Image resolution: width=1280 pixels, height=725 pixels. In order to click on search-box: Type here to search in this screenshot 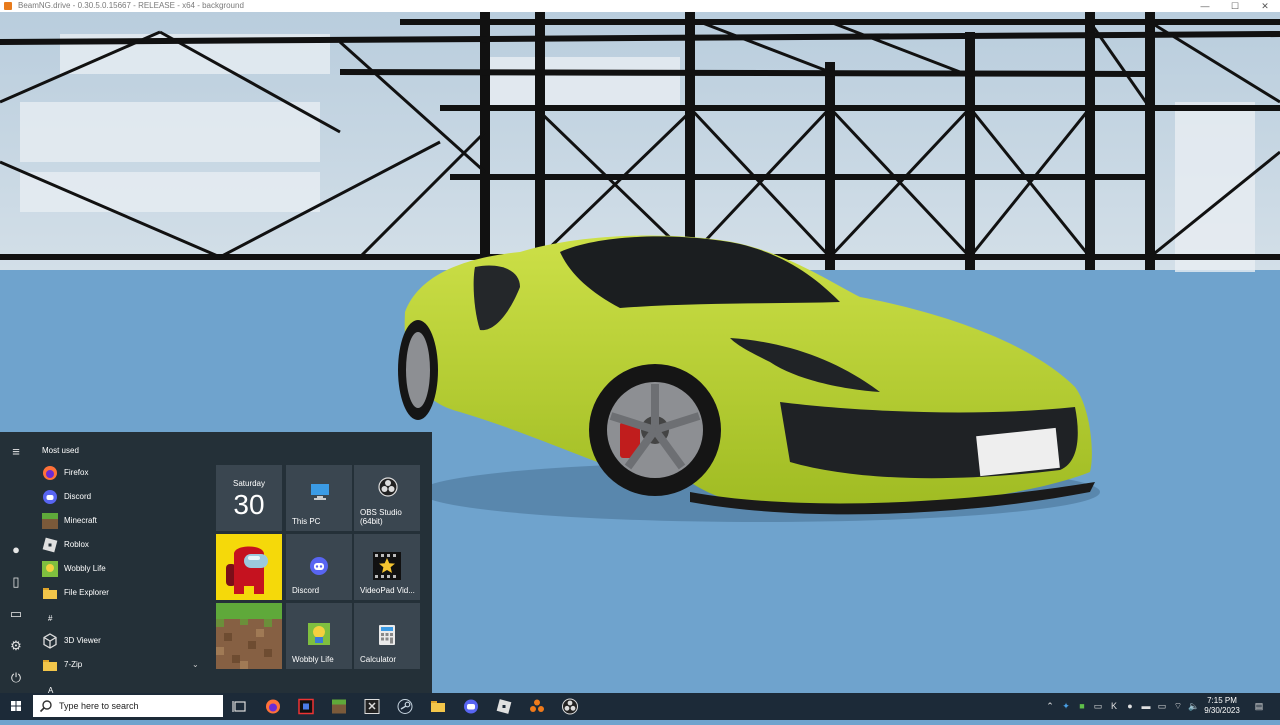, I will do `click(128, 706)`.